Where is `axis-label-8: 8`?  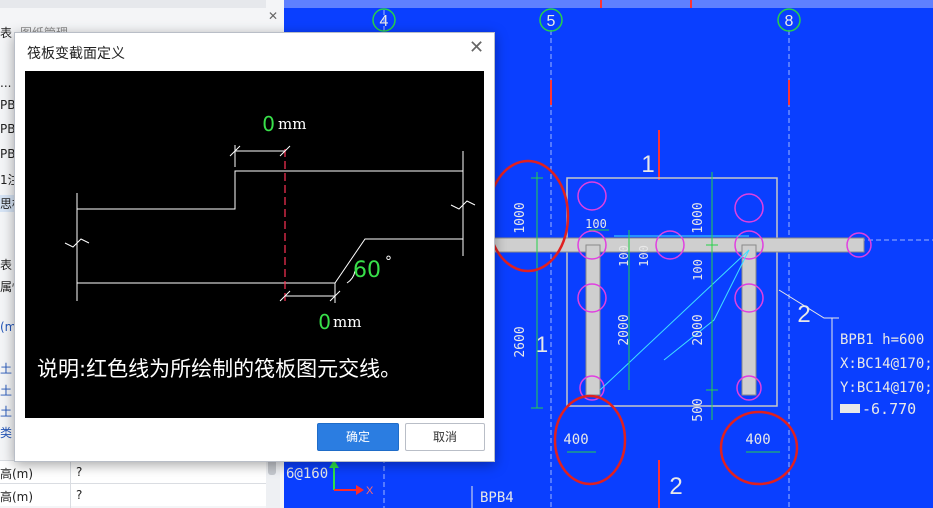 axis-label-8: 8 is located at coordinates (789, 21).